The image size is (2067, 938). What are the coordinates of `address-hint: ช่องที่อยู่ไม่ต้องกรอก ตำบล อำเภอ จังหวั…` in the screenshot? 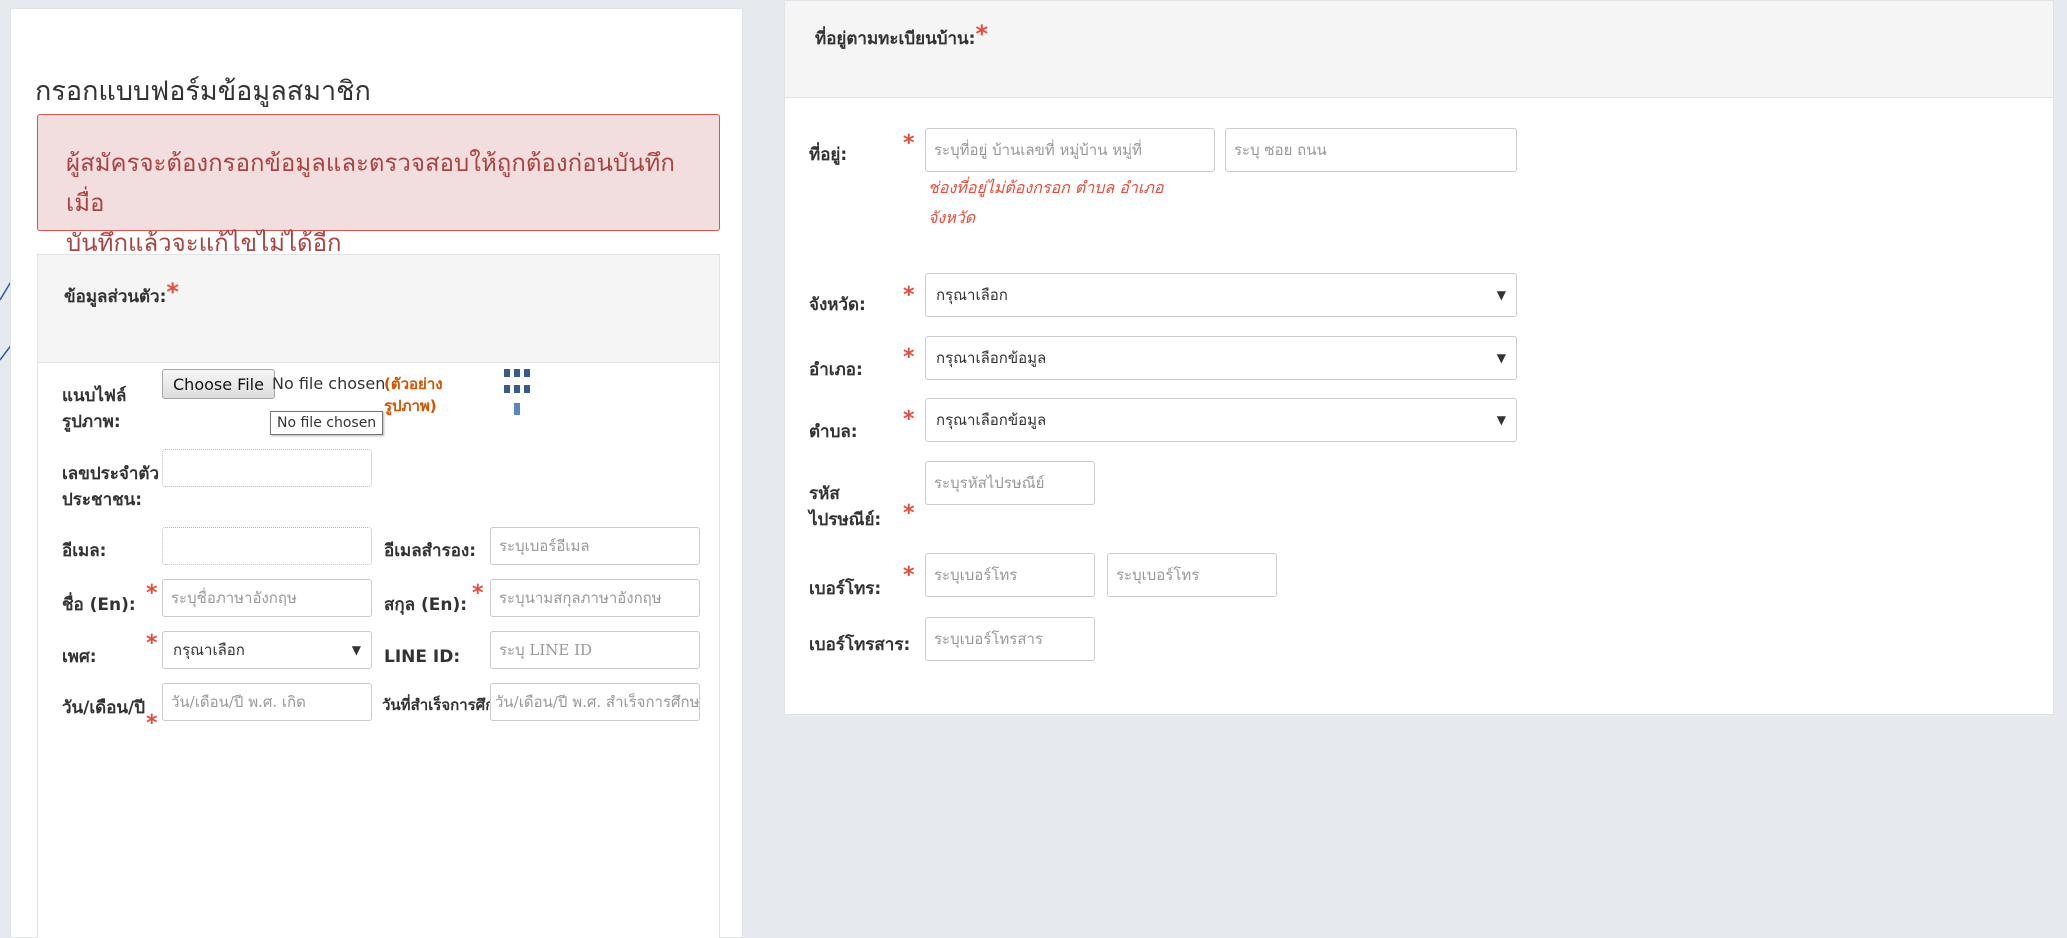 It's located at (1046, 203).